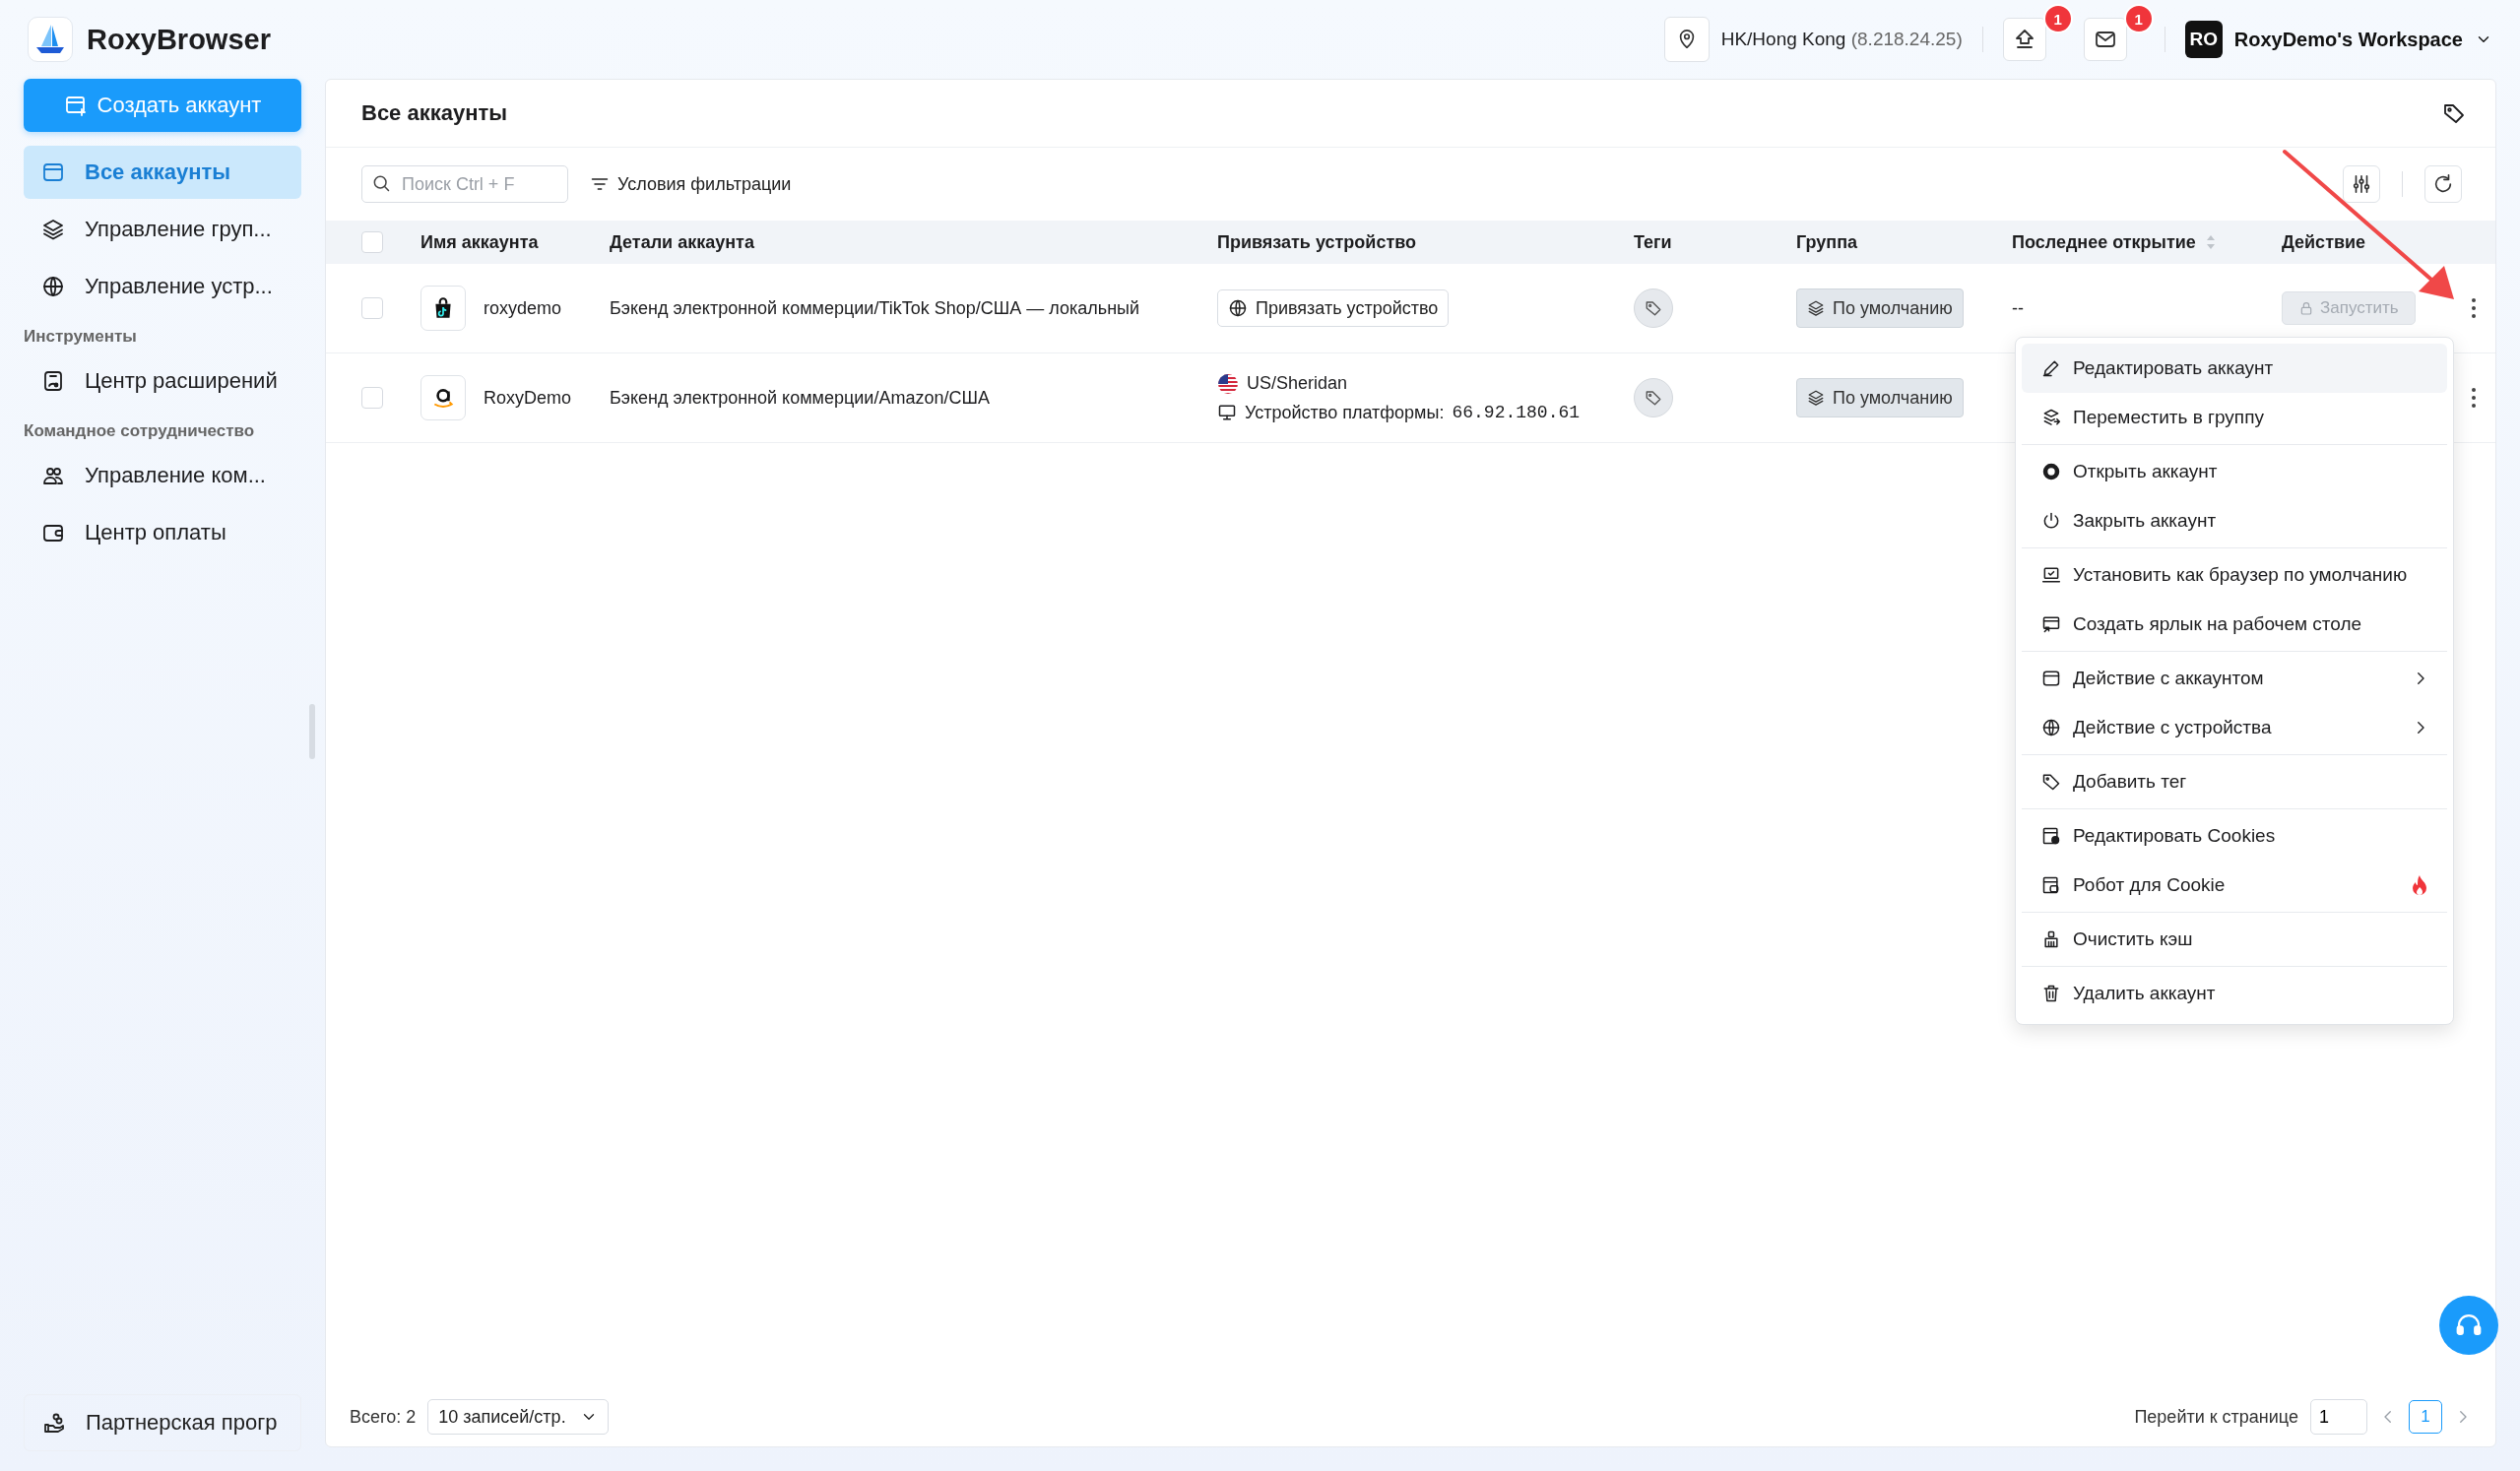  What do you see at coordinates (2018, 307) in the screenshot?
I see `last-opened-text: --` at bounding box center [2018, 307].